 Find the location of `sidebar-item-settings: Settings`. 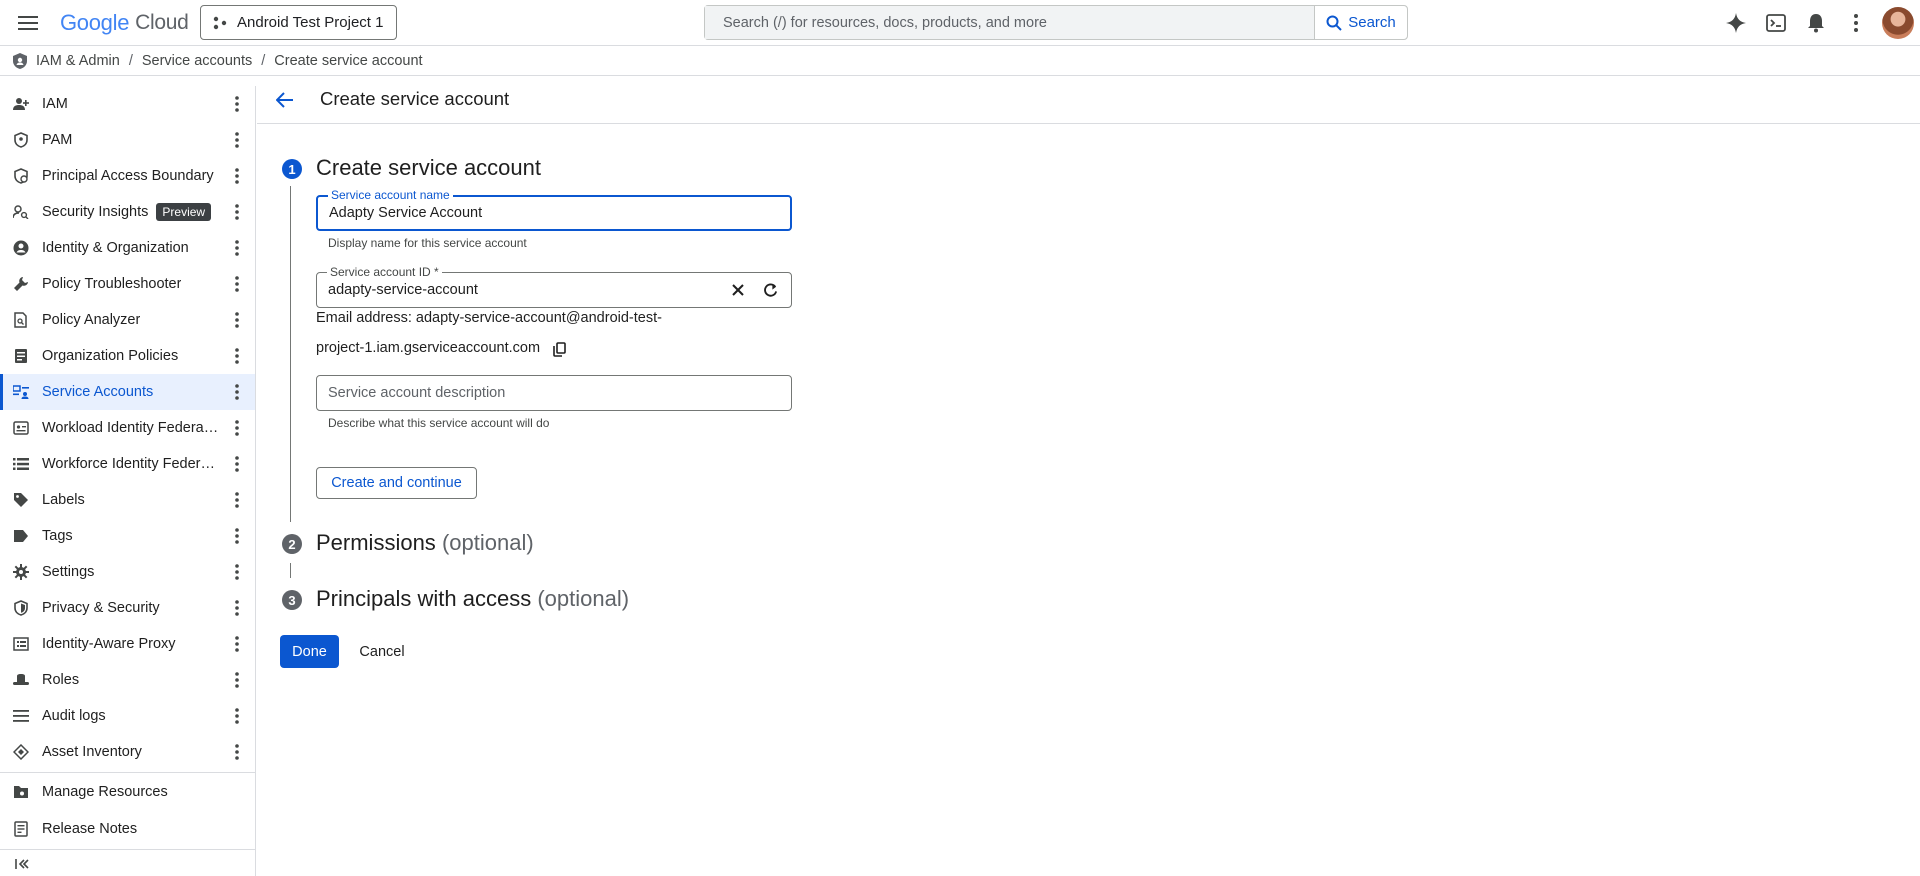

sidebar-item-settings: Settings is located at coordinates (127, 572).